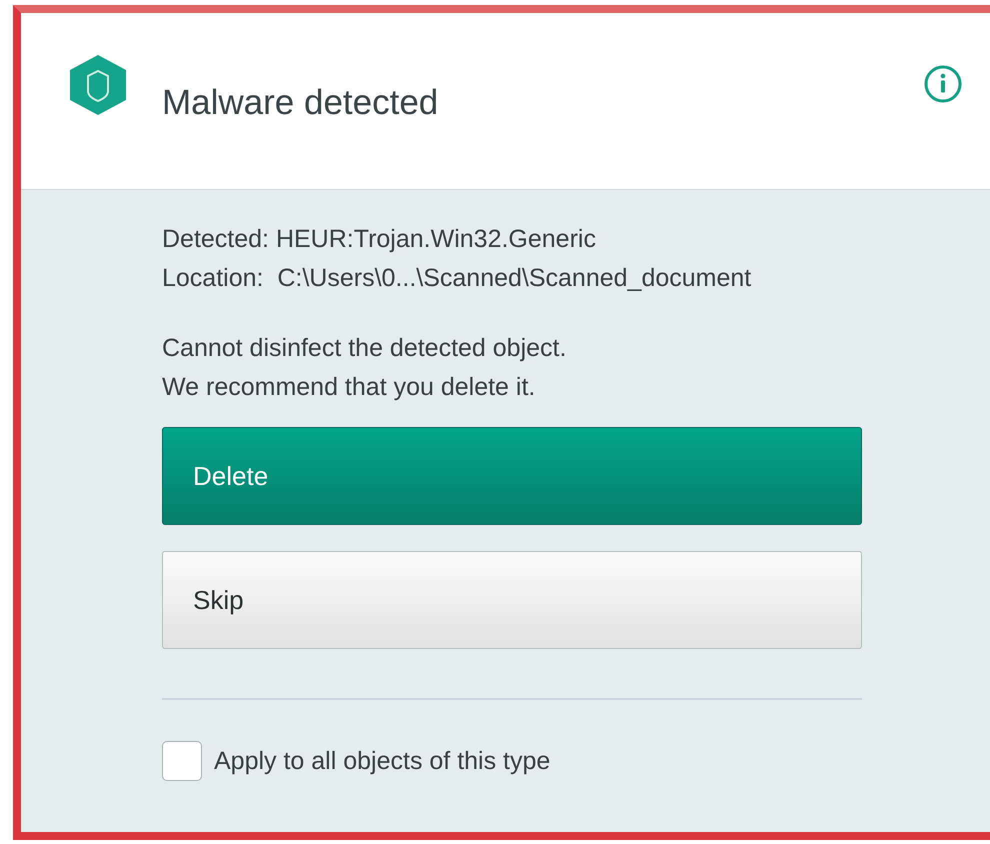 The width and height of the screenshot is (990, 844). I want to click on checkbox, so click(182, 761).